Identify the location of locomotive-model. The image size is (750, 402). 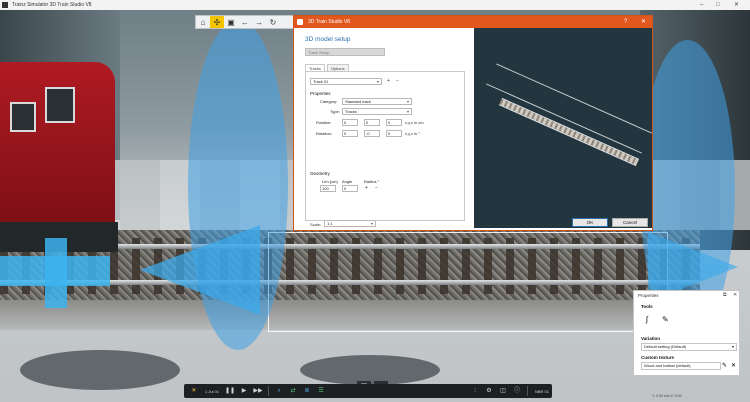
(57, 142).